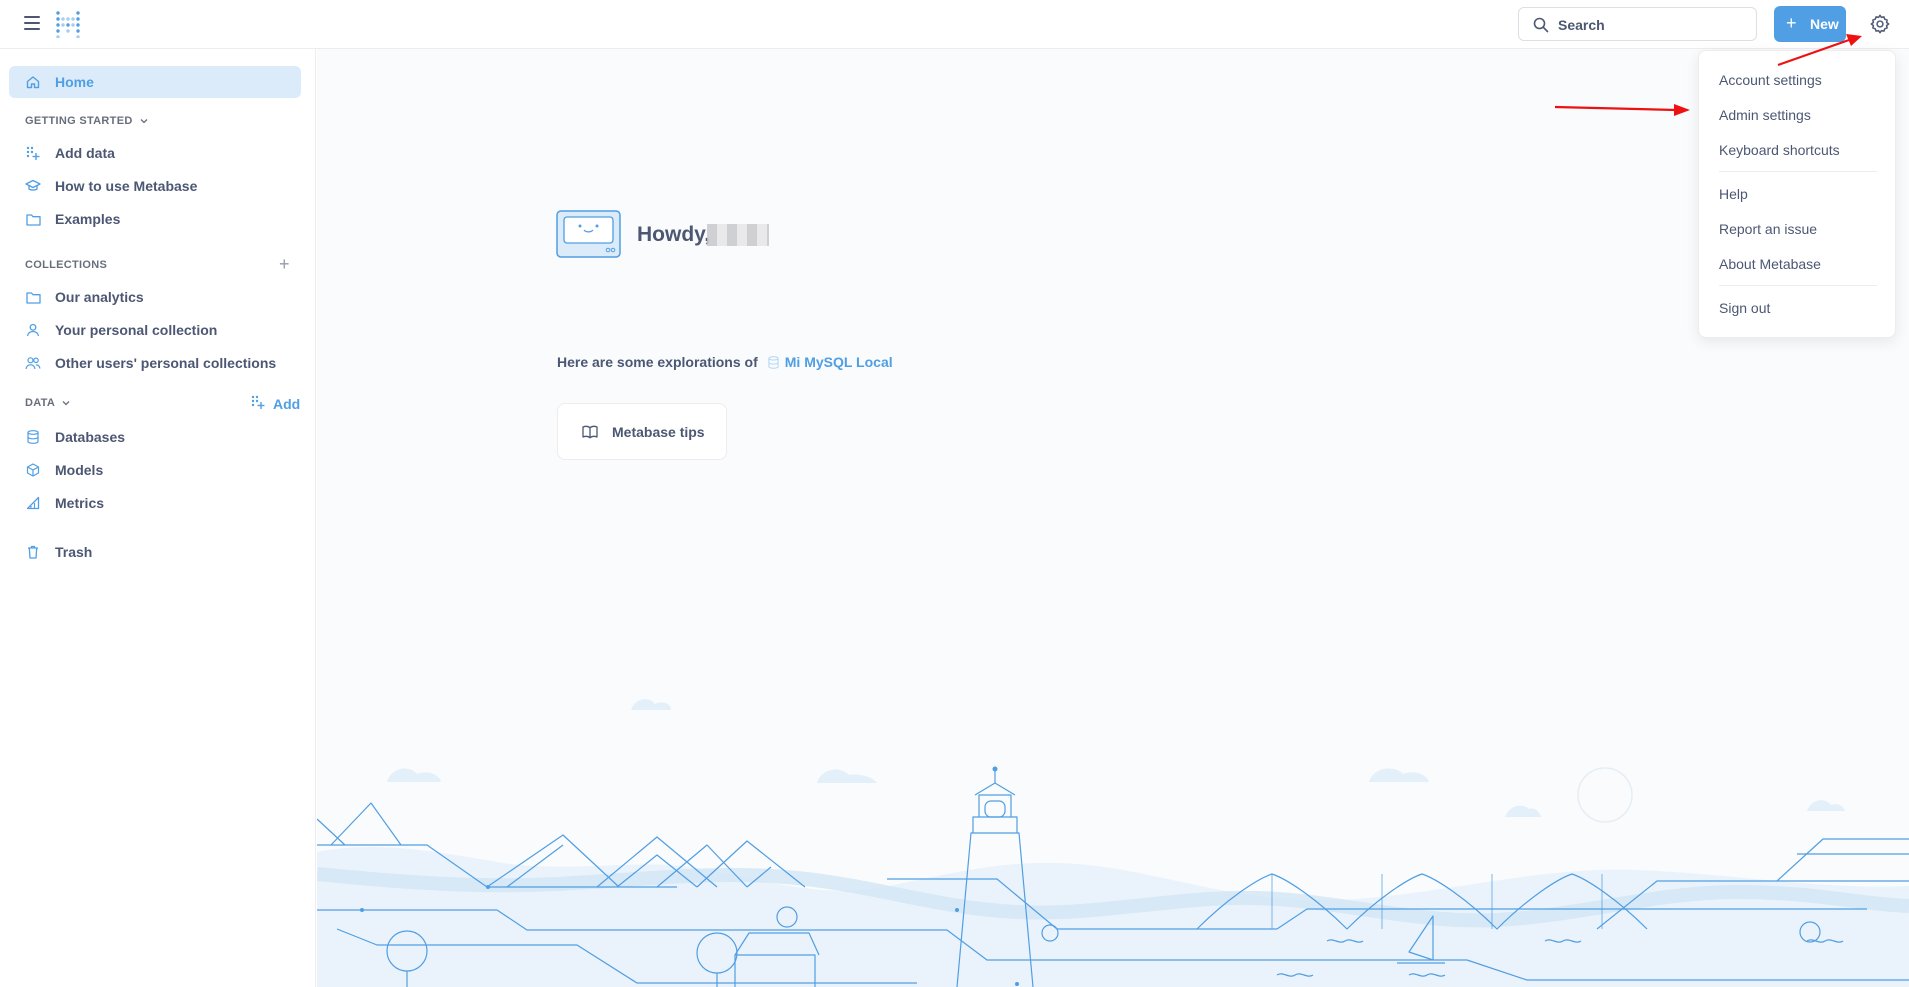 This screenshot has height=987, width=1909. I want to click on sidebar-item-personal-collection: Your personal collection, so click(155, 330).